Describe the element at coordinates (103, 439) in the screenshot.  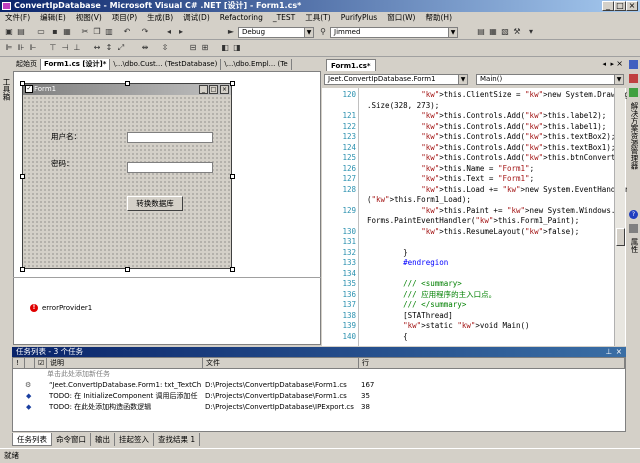
I see `tab-output: 输出` at that location.